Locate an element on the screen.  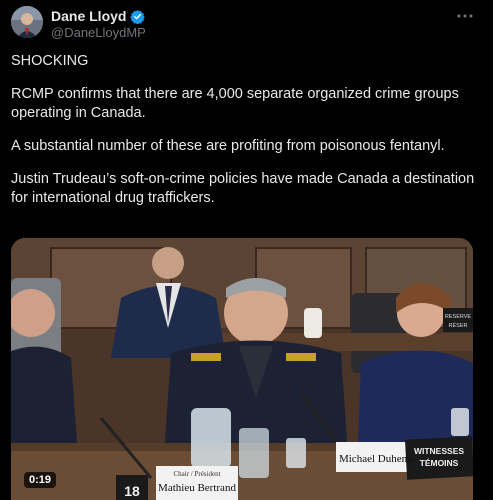
placard-center-name: Michael Duheme is located at coordinates (377, 459).